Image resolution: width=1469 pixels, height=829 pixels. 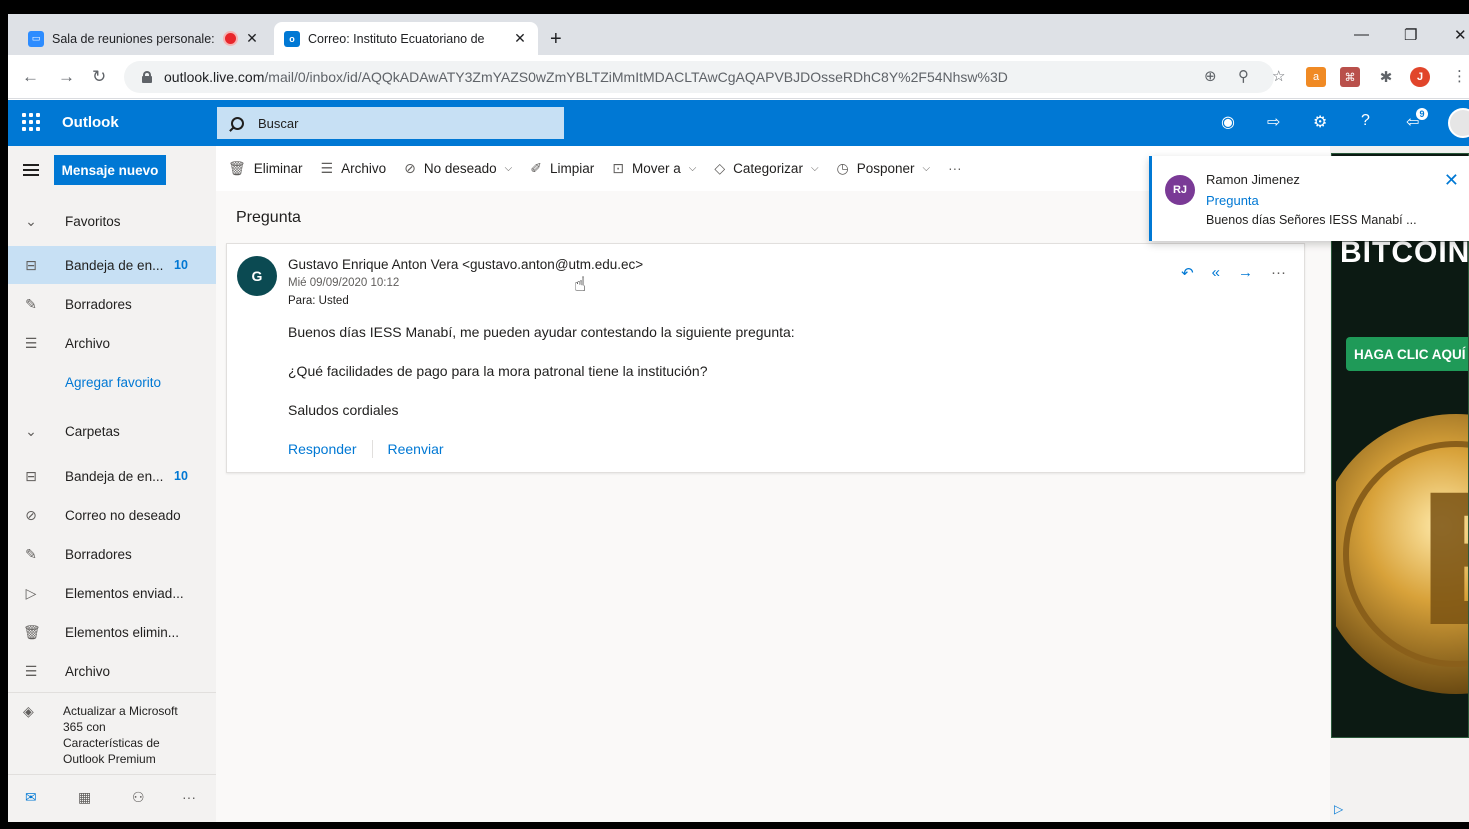 I want to click on folder-item-archive: ☰ Archivo, so click(x=112, y=671).